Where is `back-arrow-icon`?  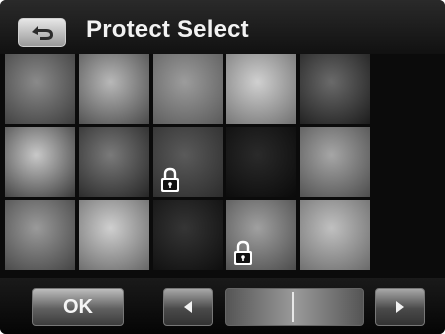
back-arrow-icon is located at coordinates (42, 32).